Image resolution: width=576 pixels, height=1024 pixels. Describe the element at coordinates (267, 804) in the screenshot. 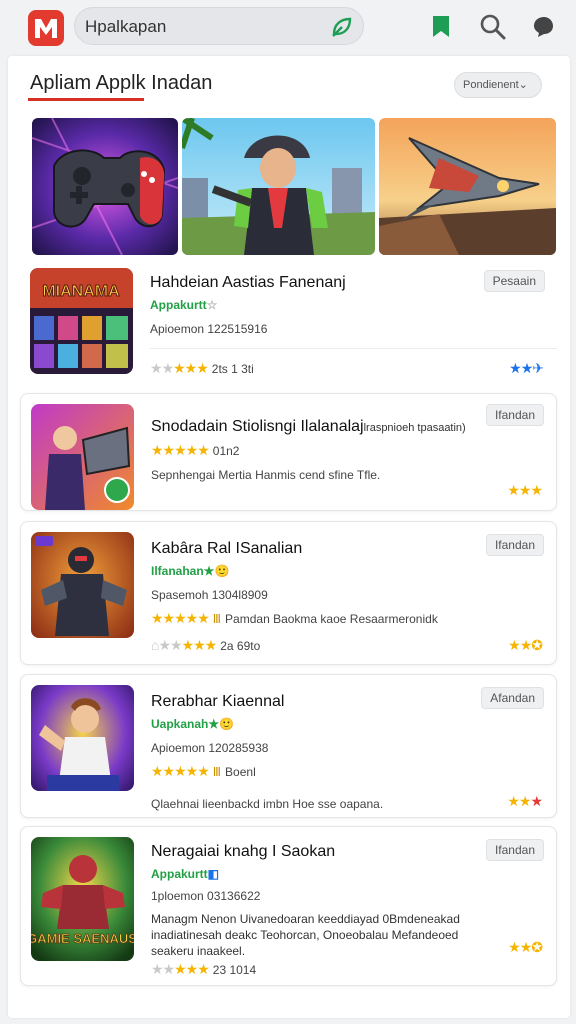

I see `app-description: Qlaehnai lieenbackd imbn Hoe sse oapana.` at that location.